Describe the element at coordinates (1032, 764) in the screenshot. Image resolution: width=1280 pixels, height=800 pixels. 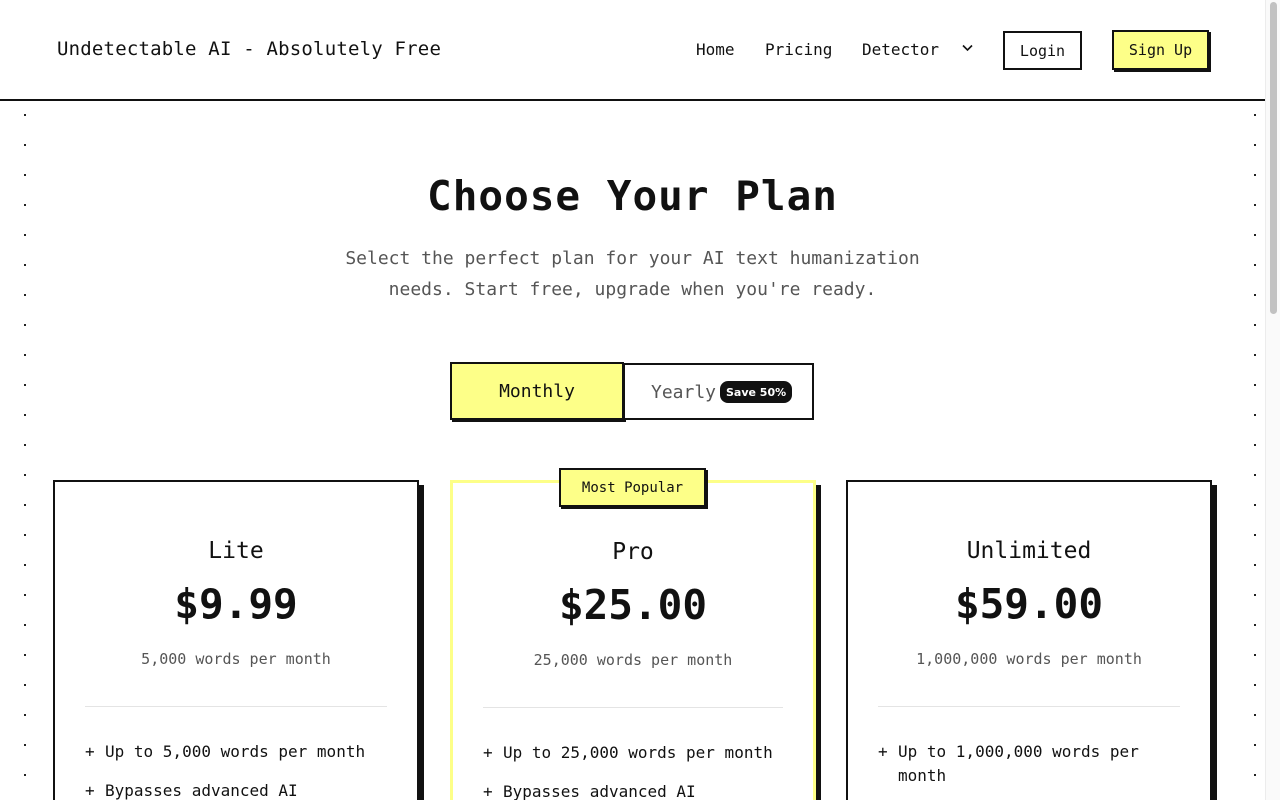
I see `feature-item: Up to 1,000,000 words per month` at that location.